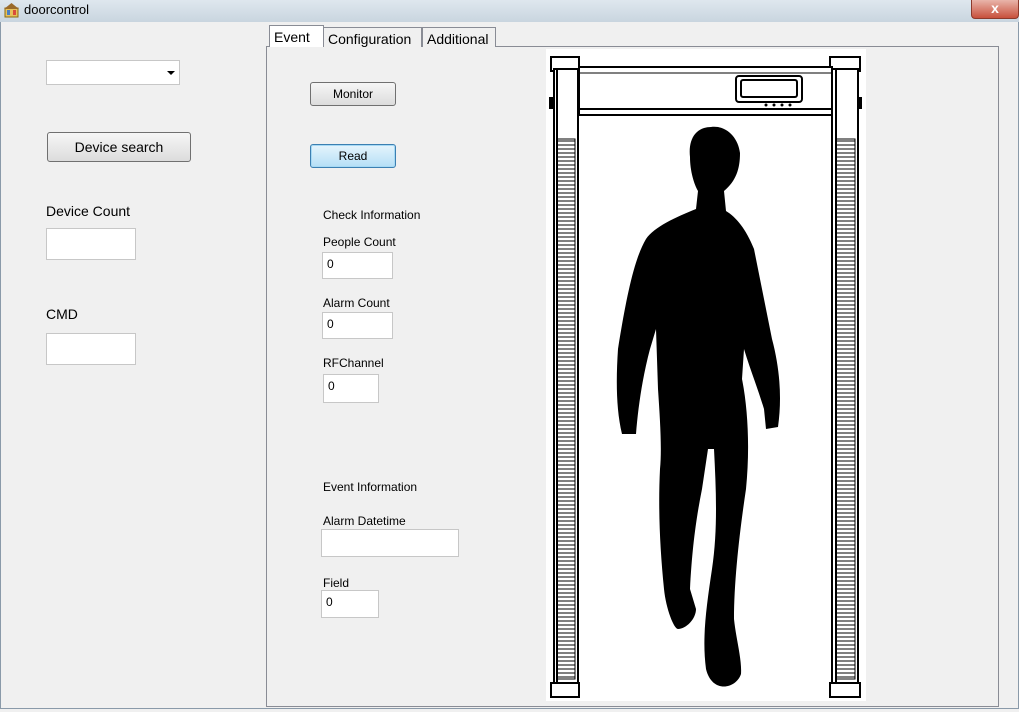  What do you see at coordinates (359, 242) in the screenshot?
I see `people-count-label: People Count` at bounding box center [359, 242].